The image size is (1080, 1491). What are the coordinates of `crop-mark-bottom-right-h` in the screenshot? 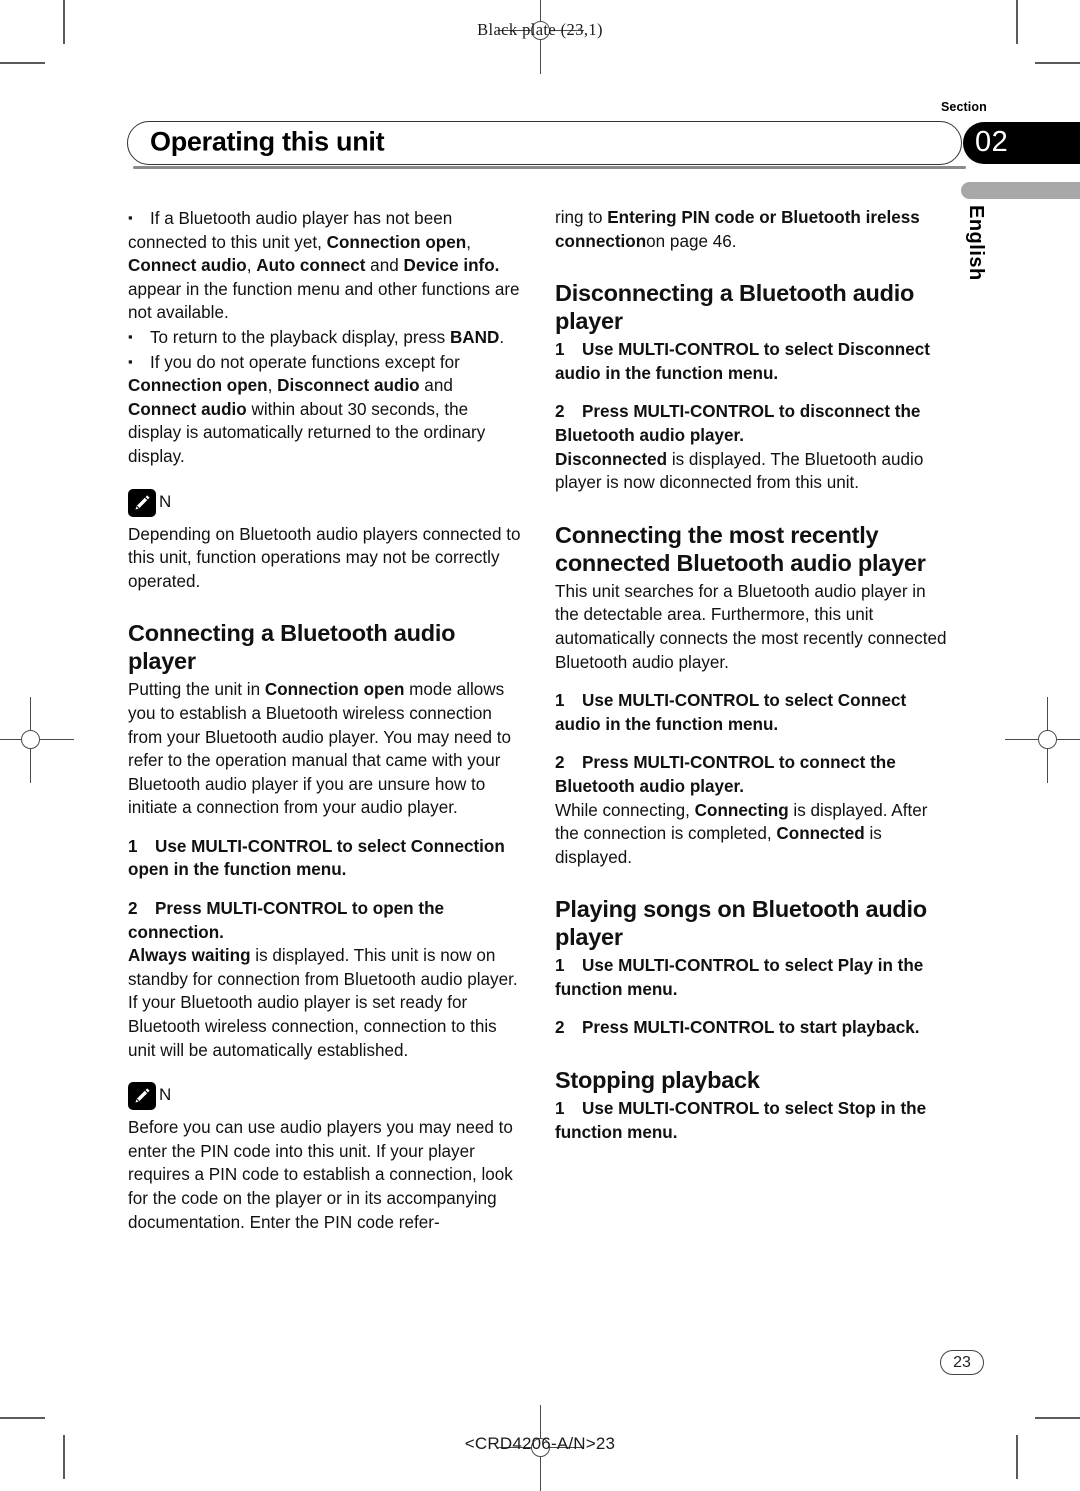 It's located at (1057, 1418).